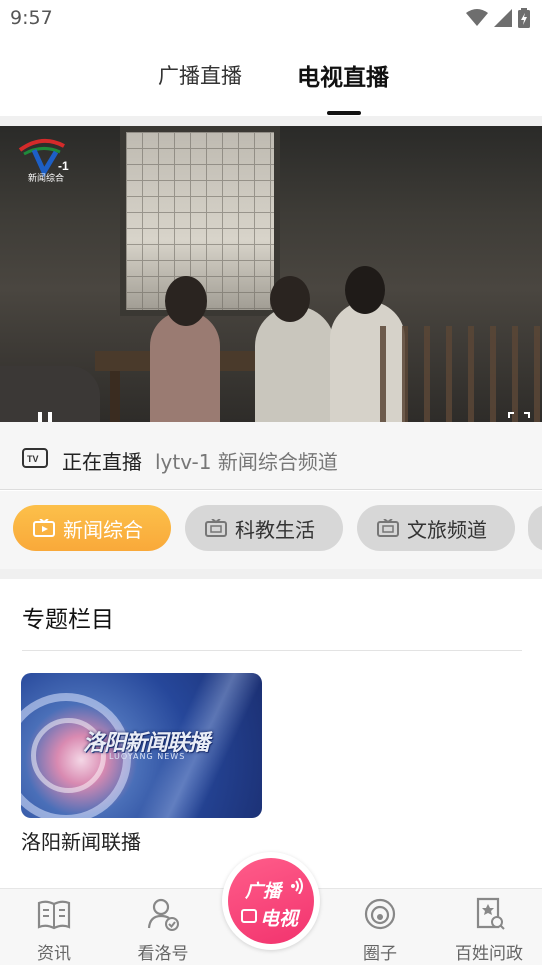  I want to click on nav-label: 百姓问政, so click(489, 954).